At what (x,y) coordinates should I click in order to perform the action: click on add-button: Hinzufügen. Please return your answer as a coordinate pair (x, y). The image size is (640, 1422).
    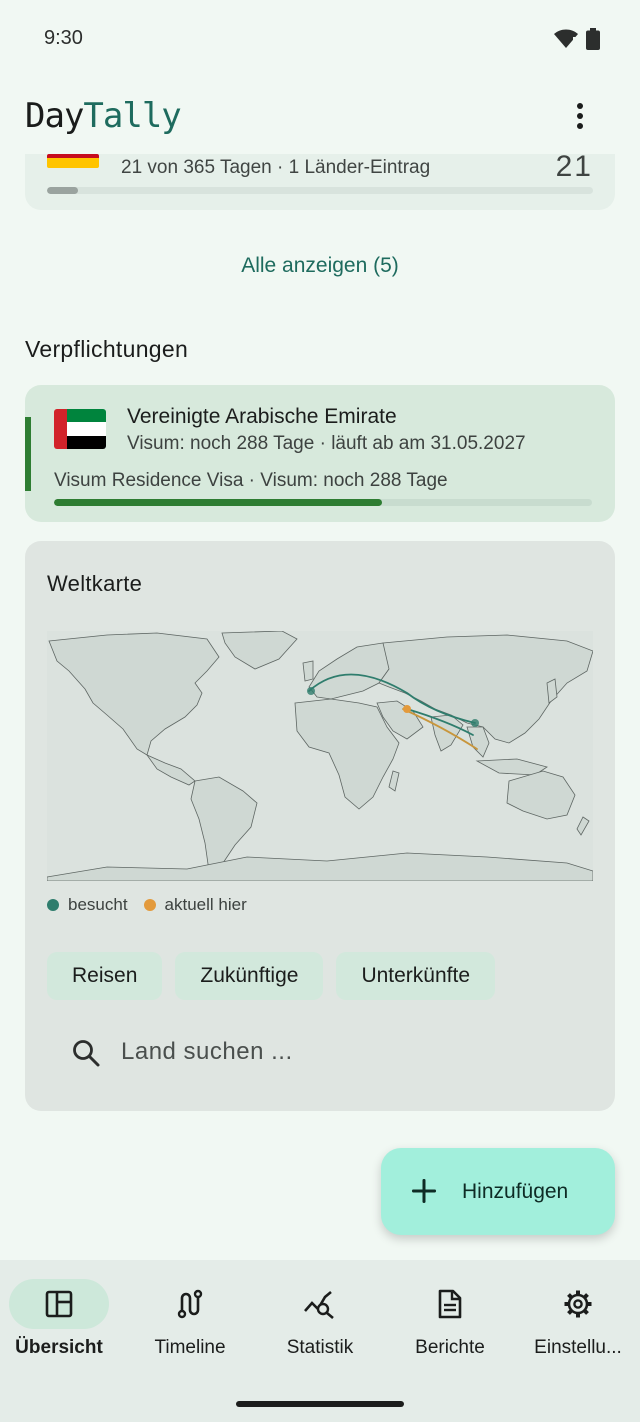
    Looking at the image, I should click on (498, 1191).